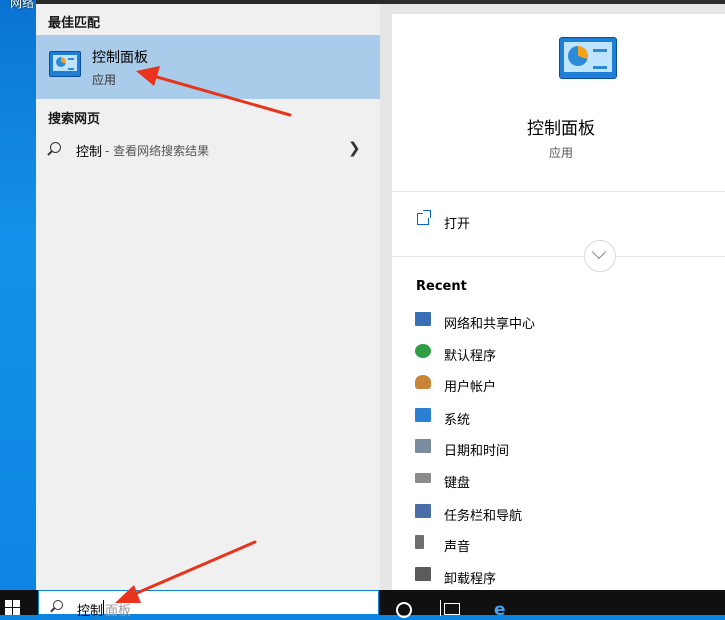  I want to click on recent-item-label: 卸载程序, so click(470, 579).